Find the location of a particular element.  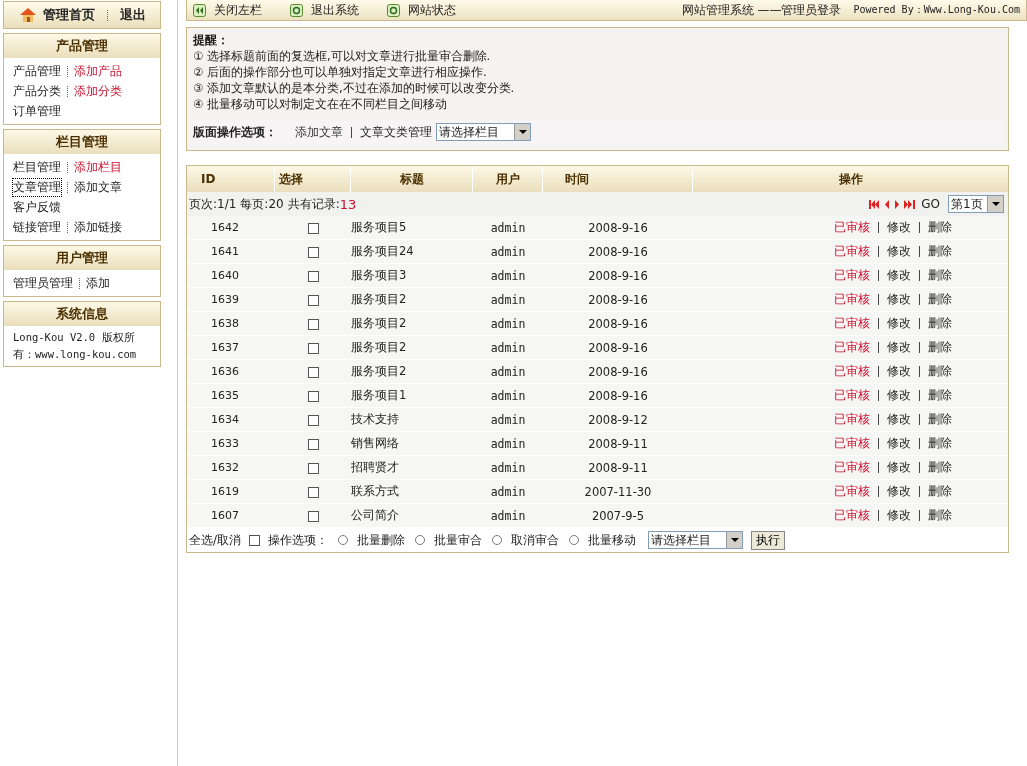

logout-link: 退出 is located at coordinates (132, 15).